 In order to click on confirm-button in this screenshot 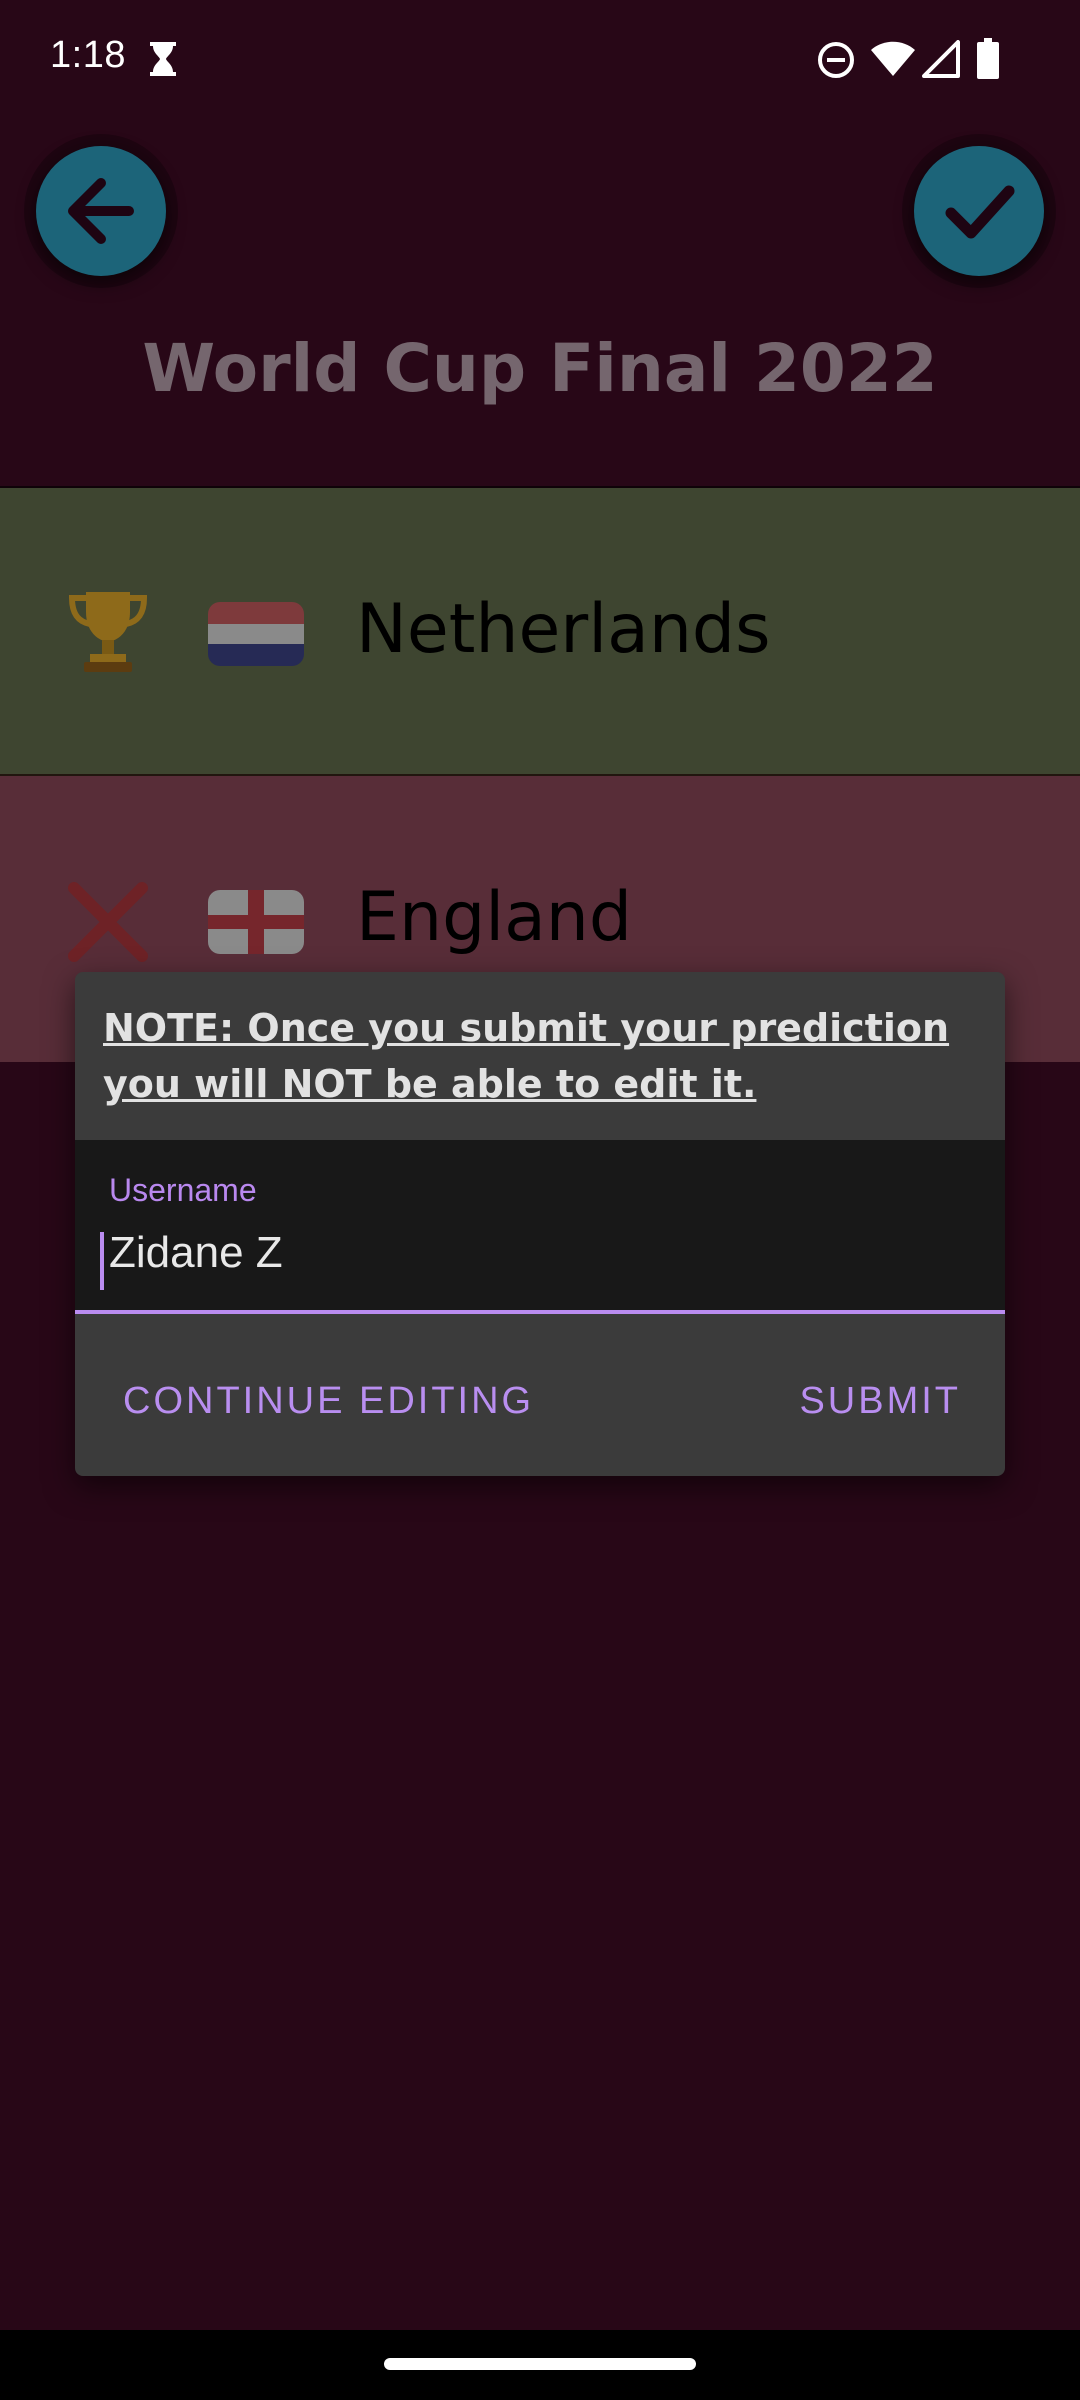, I will do `click(979, 211)`.